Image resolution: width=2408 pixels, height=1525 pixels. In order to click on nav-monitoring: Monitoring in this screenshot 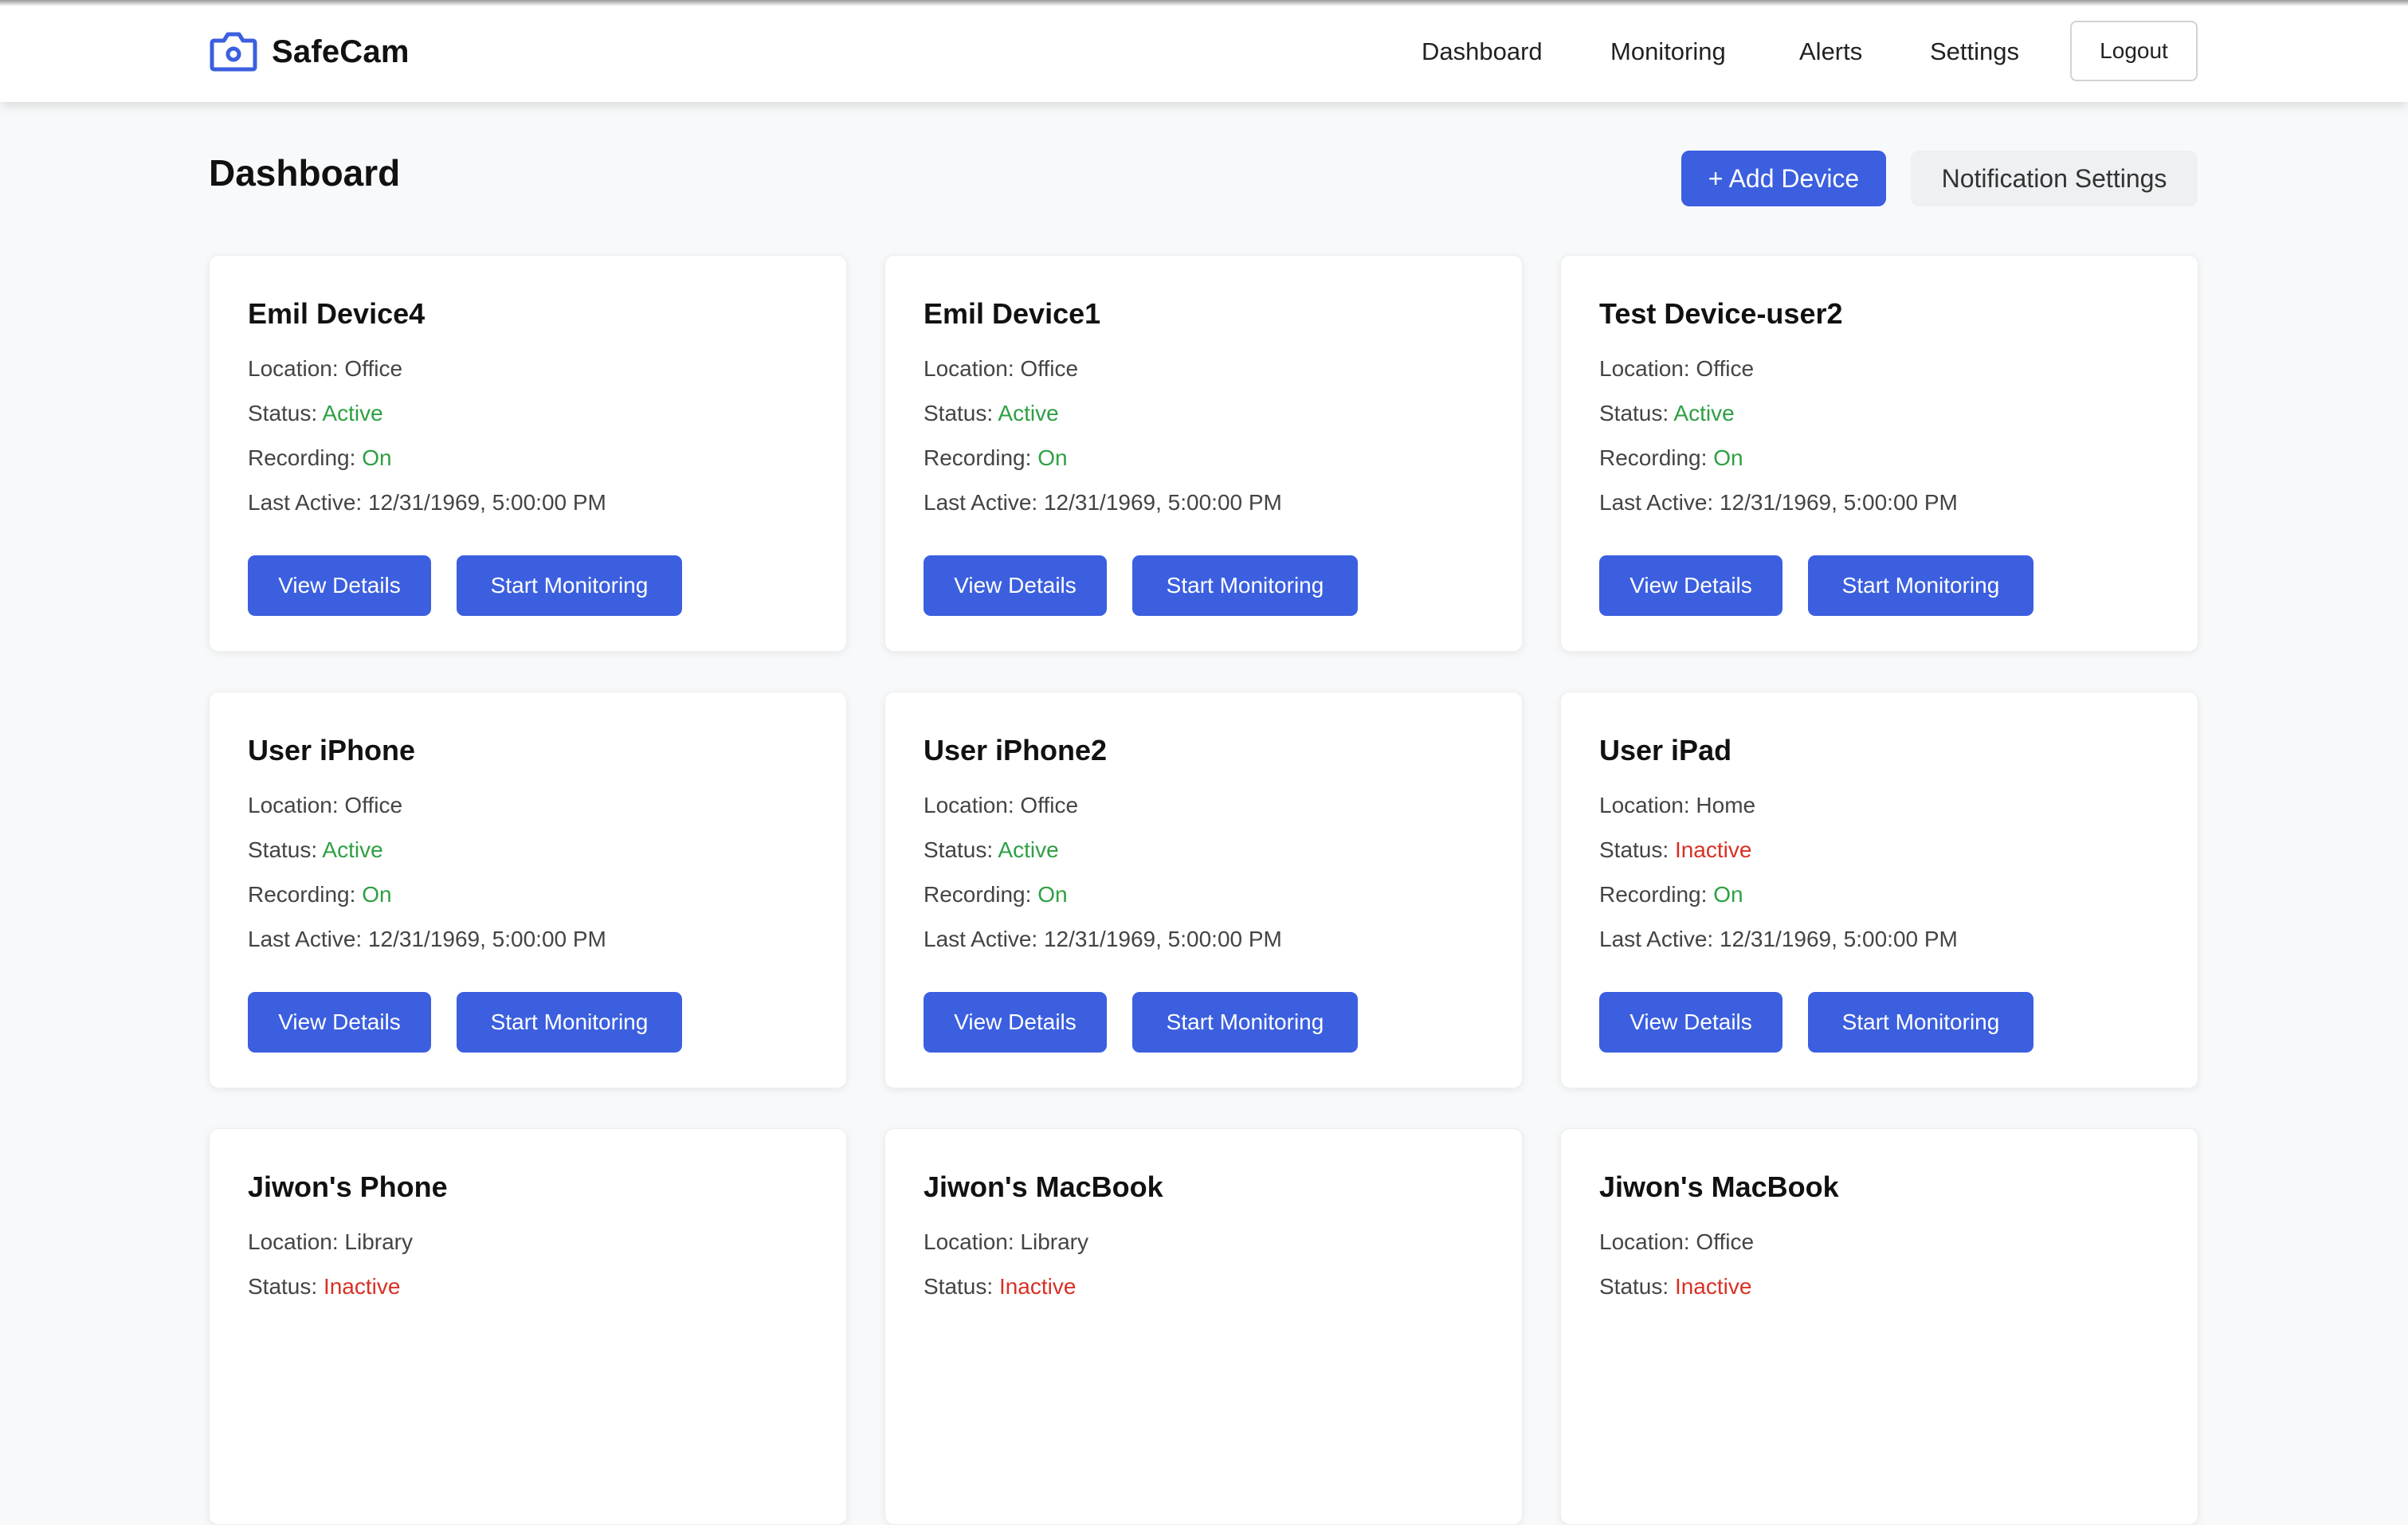, I will do `click(1668, 52)`.